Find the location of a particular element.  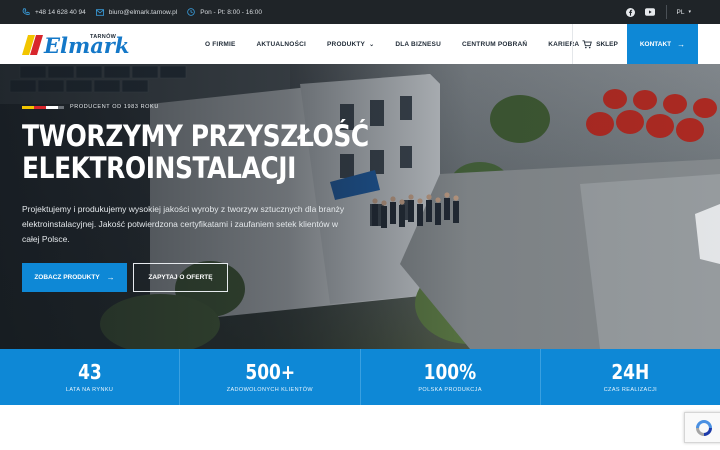

phone-number: +48 14 628 40 94 is located at coordinates (60, 12).